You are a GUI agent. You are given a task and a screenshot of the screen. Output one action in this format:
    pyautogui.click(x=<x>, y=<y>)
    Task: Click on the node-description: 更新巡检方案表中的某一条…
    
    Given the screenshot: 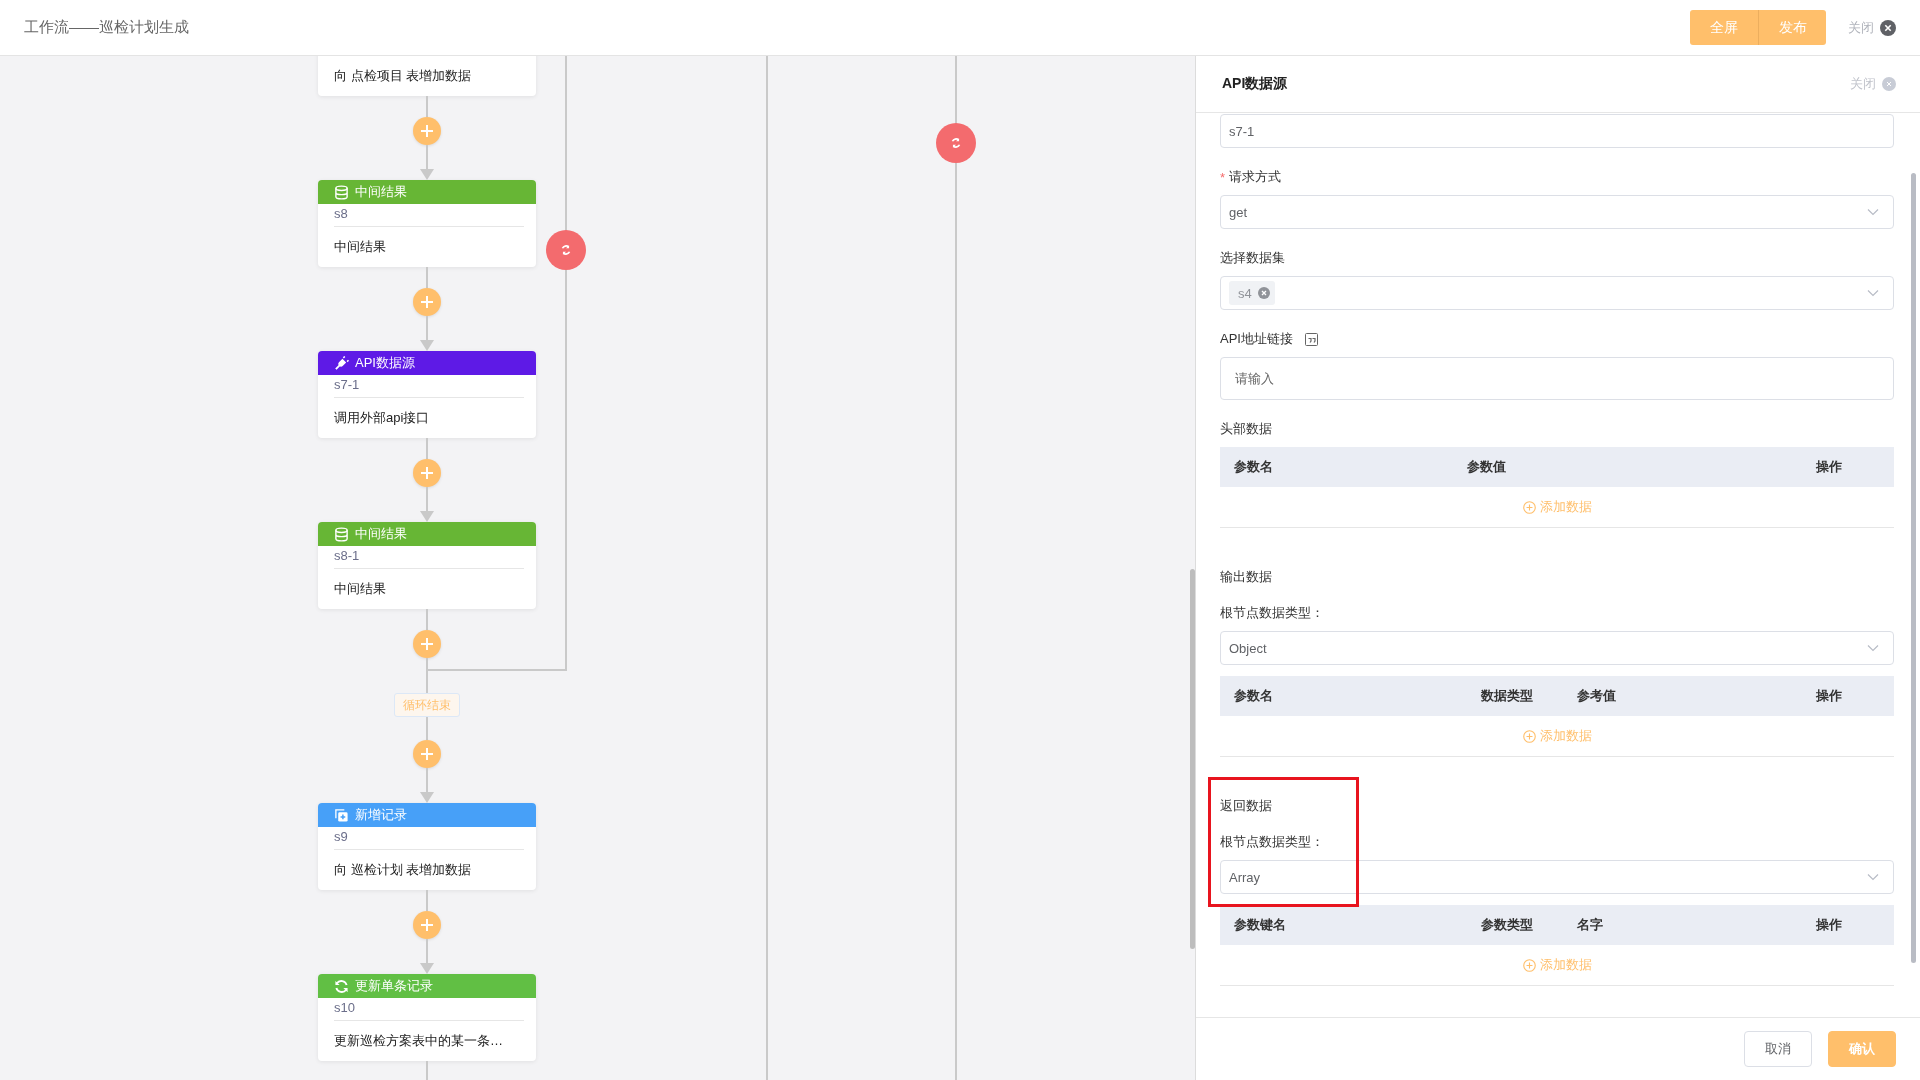 What is the action you would take?
    pyautogui.click(x=418, y=1041)
    